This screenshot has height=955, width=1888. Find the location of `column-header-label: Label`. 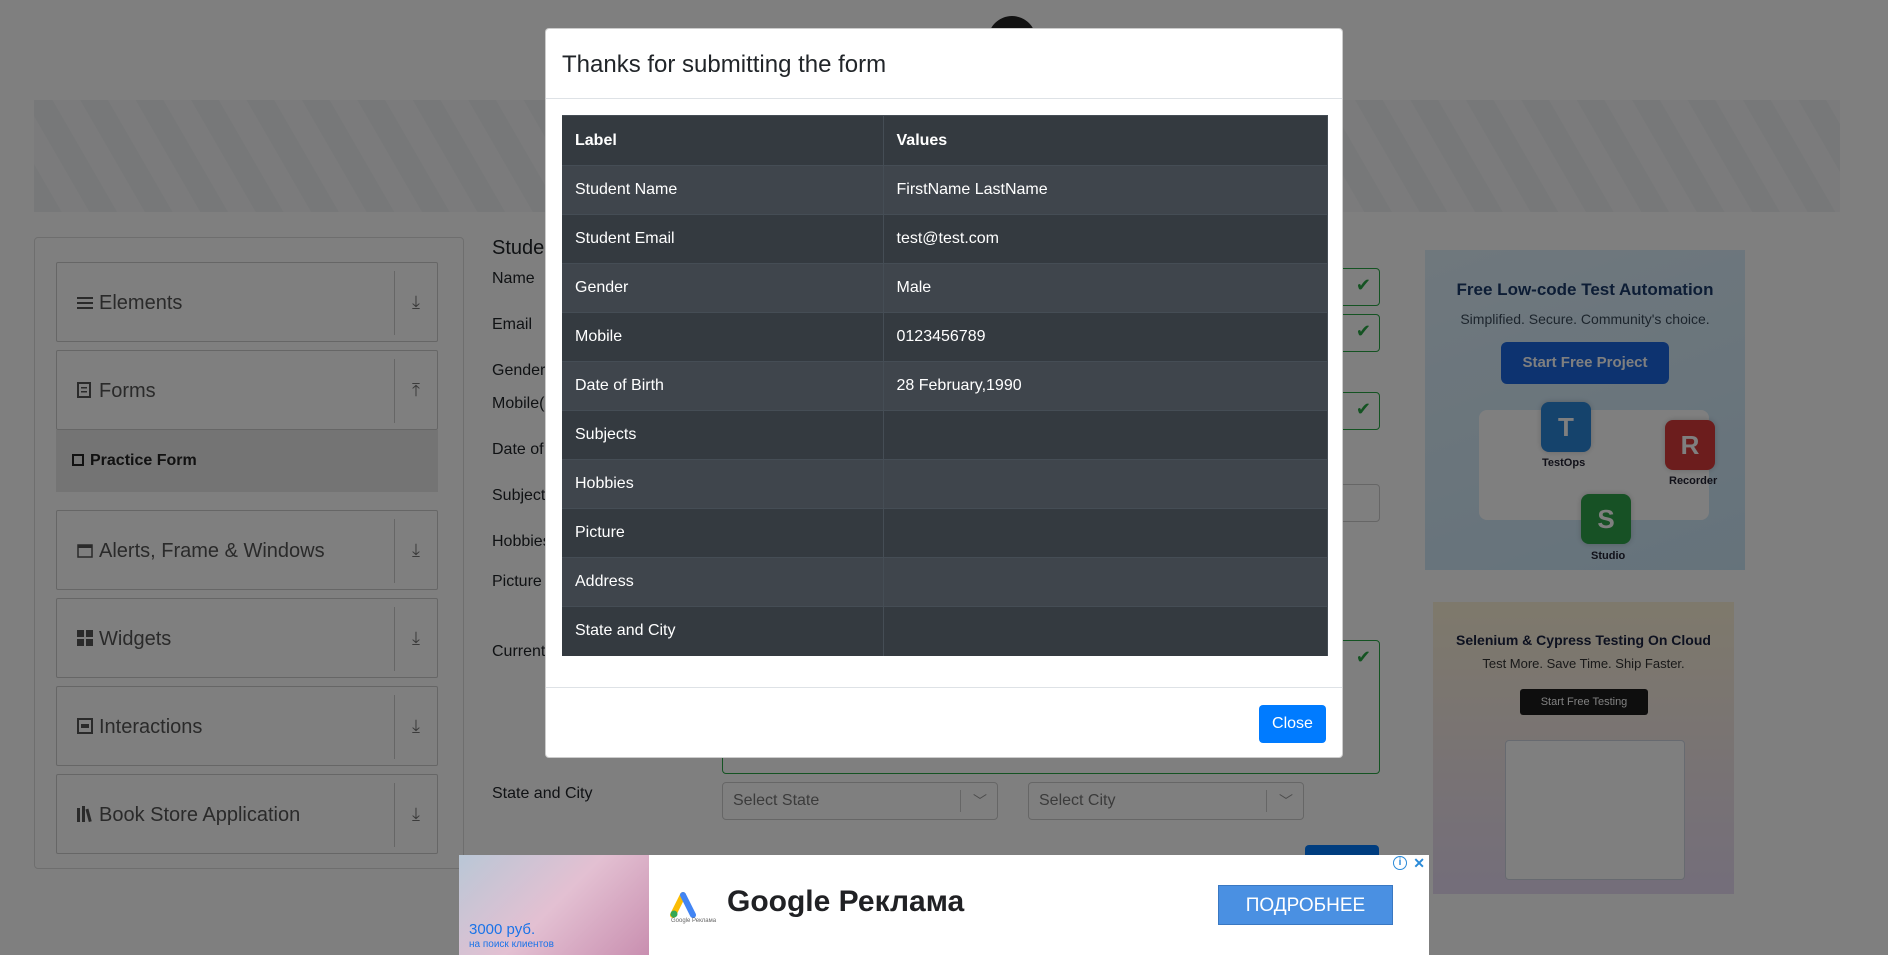

column-header-label: Label is located at coordinates (723, 140).